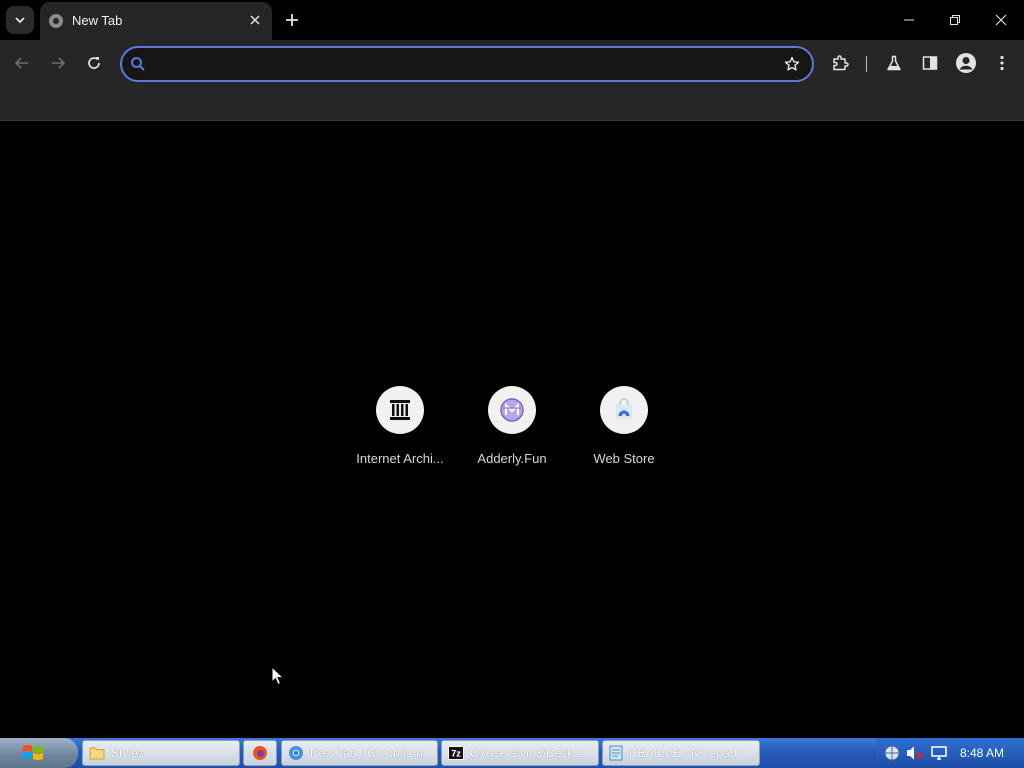 This screenshot has width=1024, height=768. Describe the element at coordinates (97, 20) in the screenshot. I see `tab-title: New Tab` at that location.